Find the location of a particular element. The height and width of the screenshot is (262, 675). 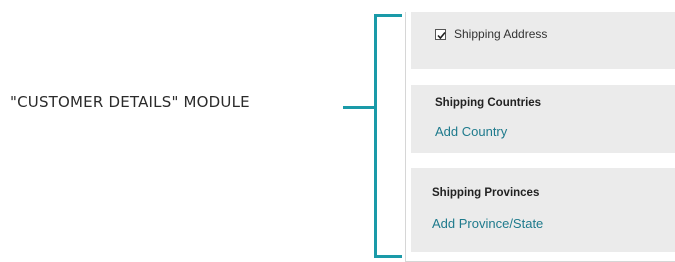

bracket-connector is located at coordinates (359, 107).